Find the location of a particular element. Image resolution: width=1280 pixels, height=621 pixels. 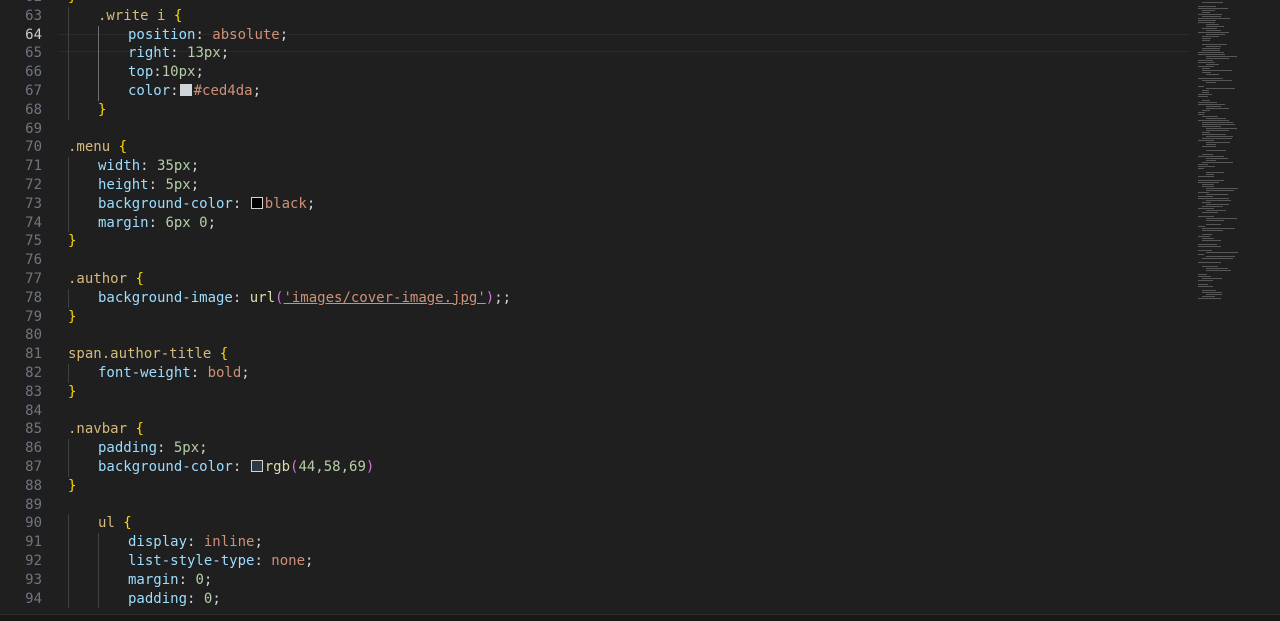

code-line: background-color: black; is located at coordinates (618, 204).